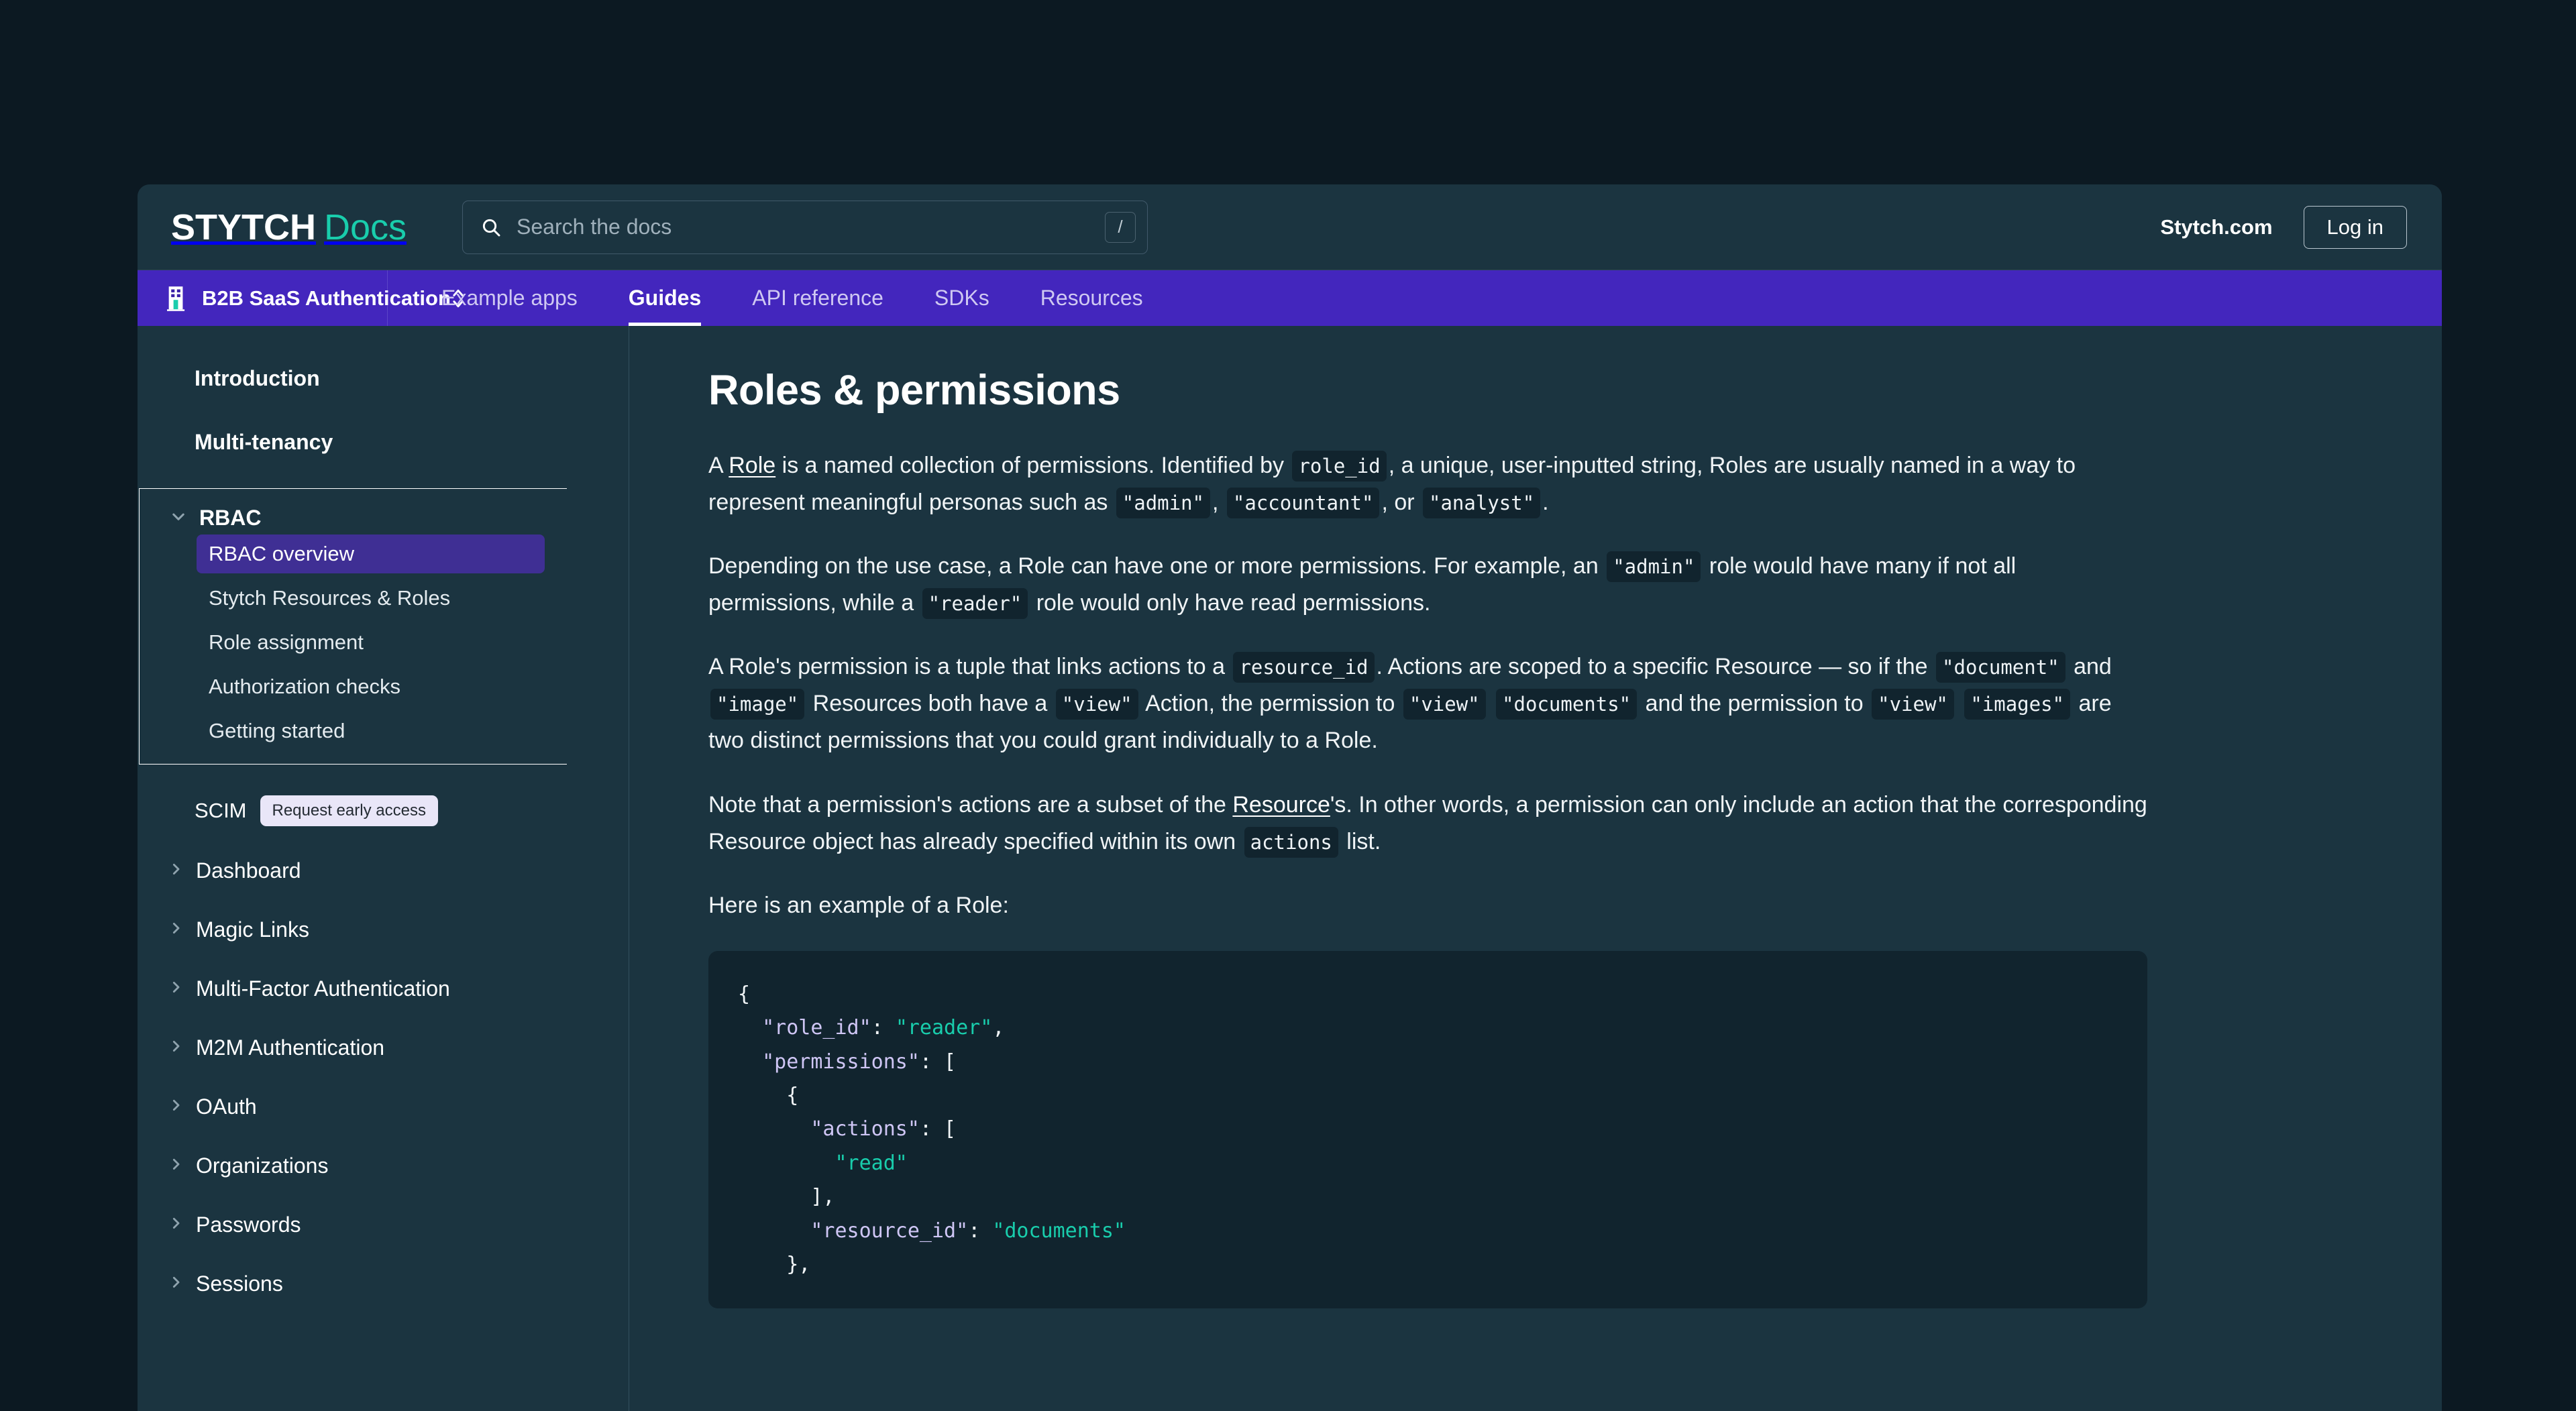  What do you see at coordinates (665, 298) in the screenshot?
I see `nav-tab-guides: Guides` at bounding box center [665, 298].